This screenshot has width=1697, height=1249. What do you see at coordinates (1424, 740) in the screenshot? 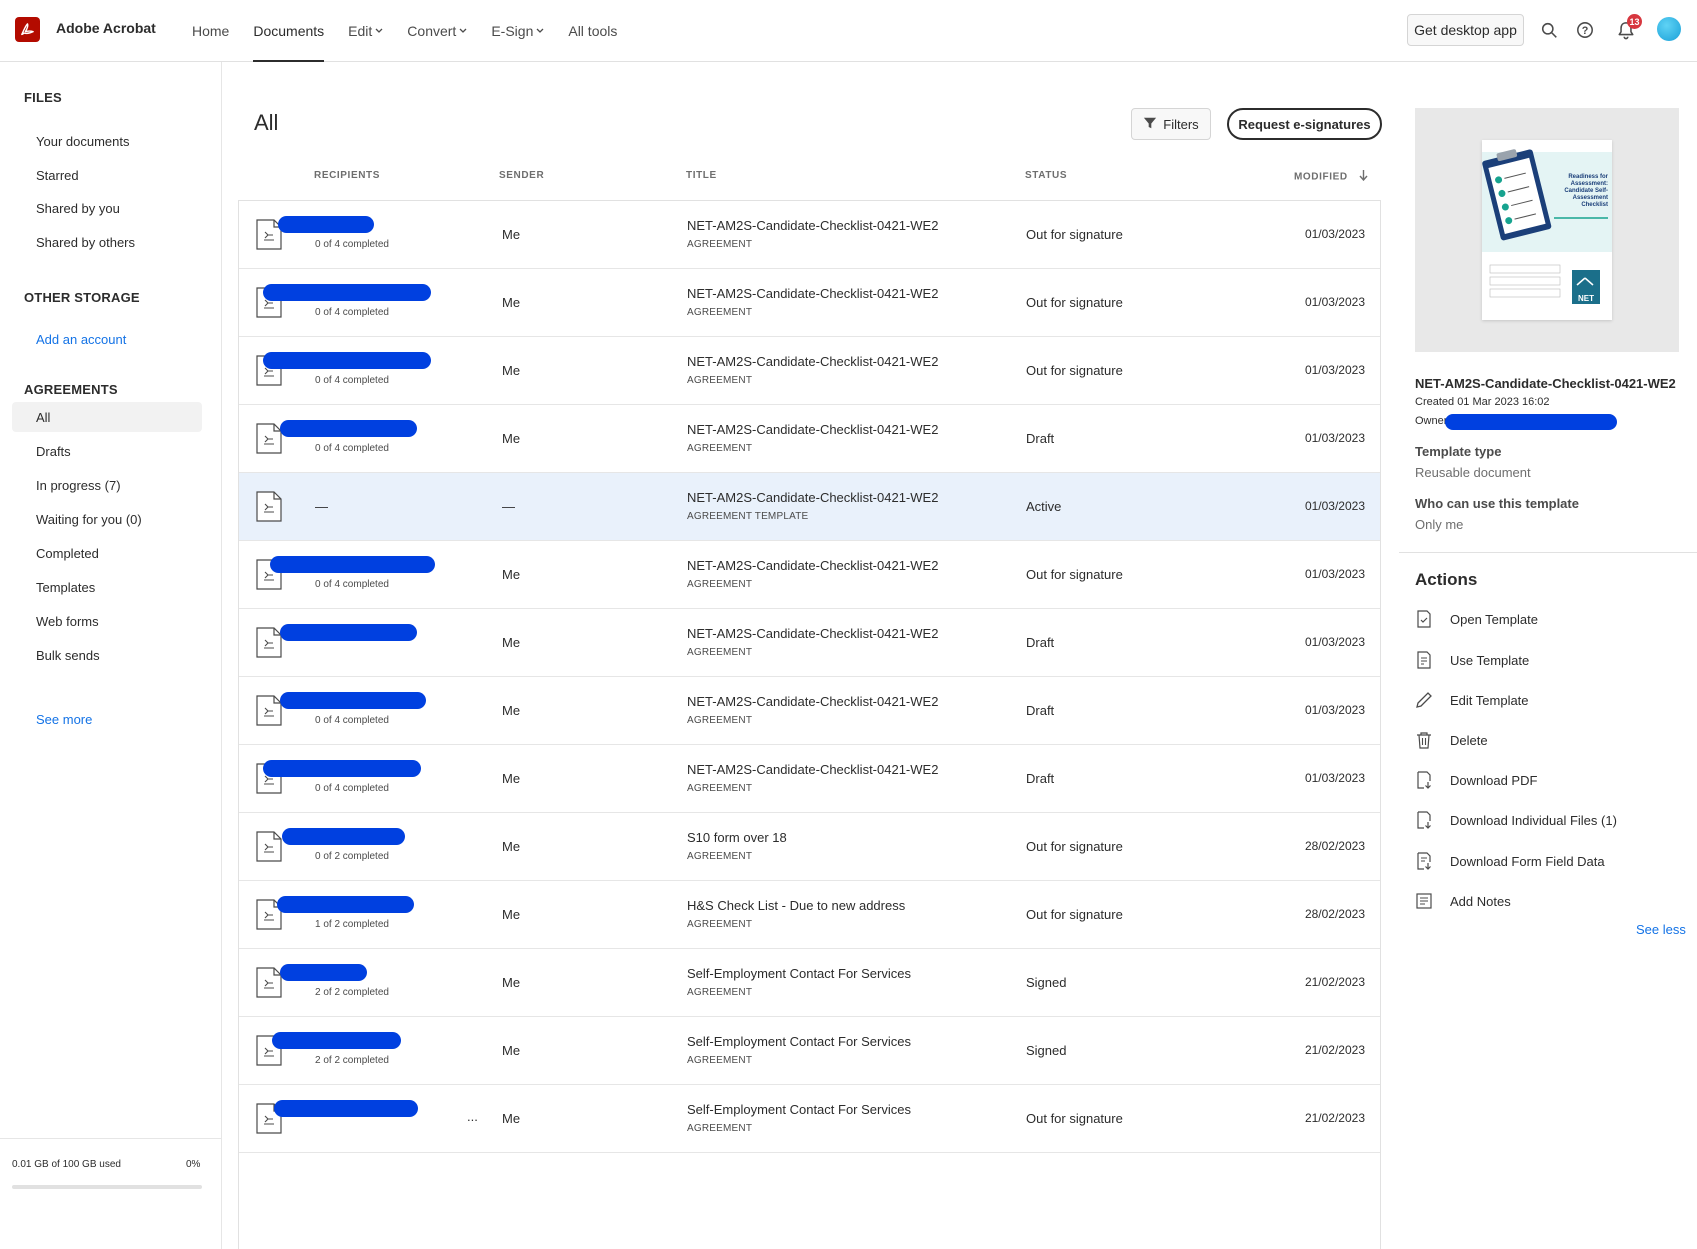
I see `trash-icon` at bounding box center [1424, 740].